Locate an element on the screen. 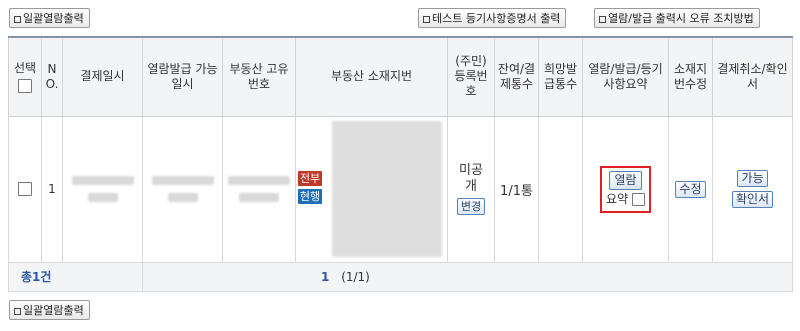 The height and width of the screenshot is (331, 800). row-reg-no: 미공개 변경 is located at coordinates (471, 189).